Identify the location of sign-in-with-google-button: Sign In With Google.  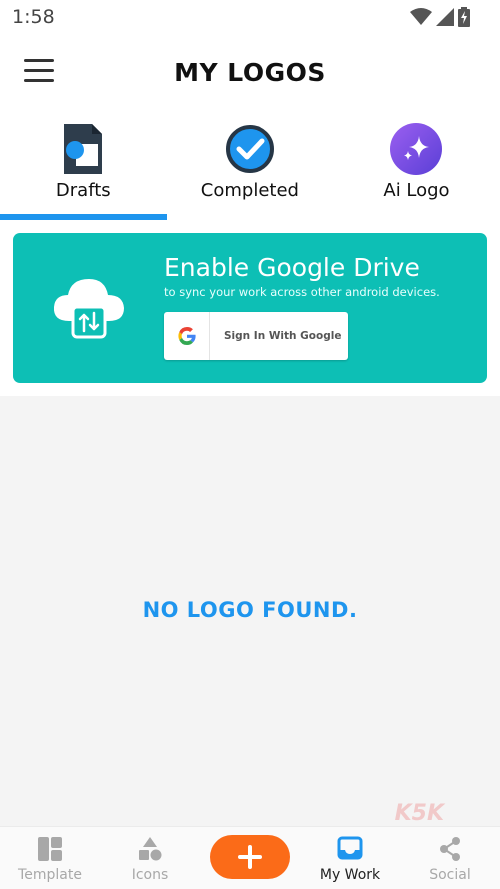
(256, 336).